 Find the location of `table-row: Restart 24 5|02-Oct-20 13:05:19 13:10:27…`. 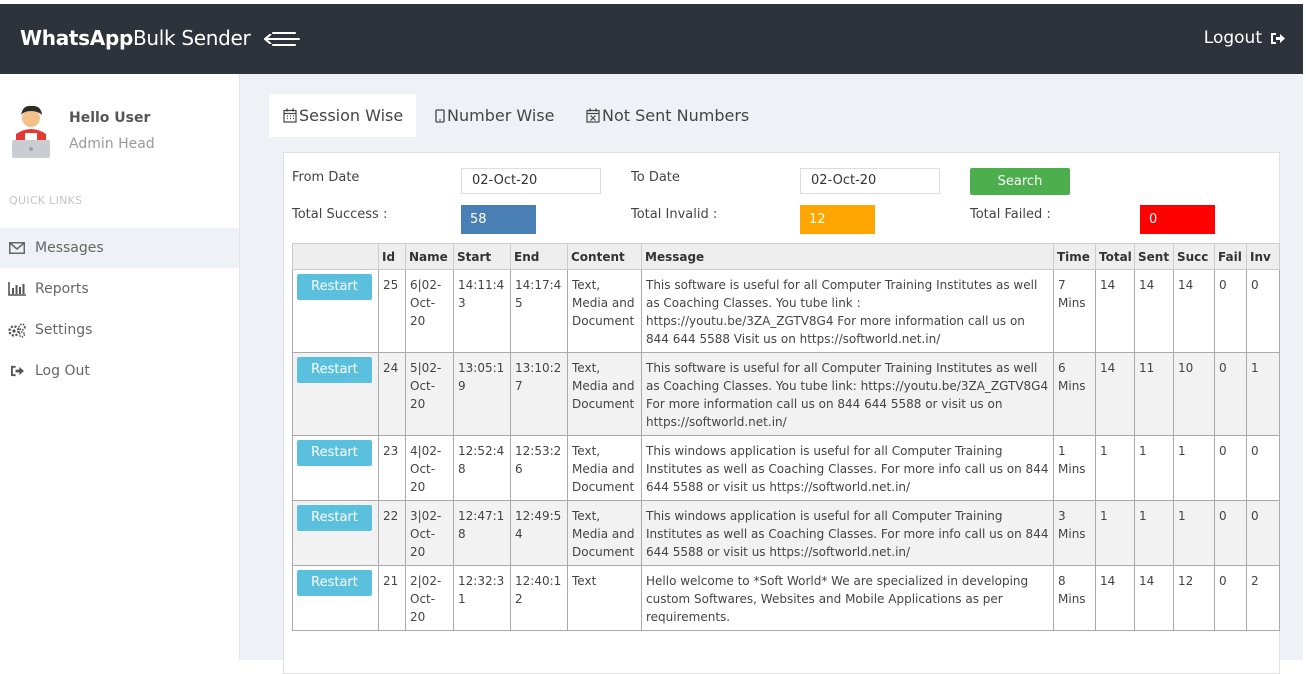

table-row: Restart 24 5|02-Oct-20 13:05:19 13:10:27… is located at coordinates (786, 394).